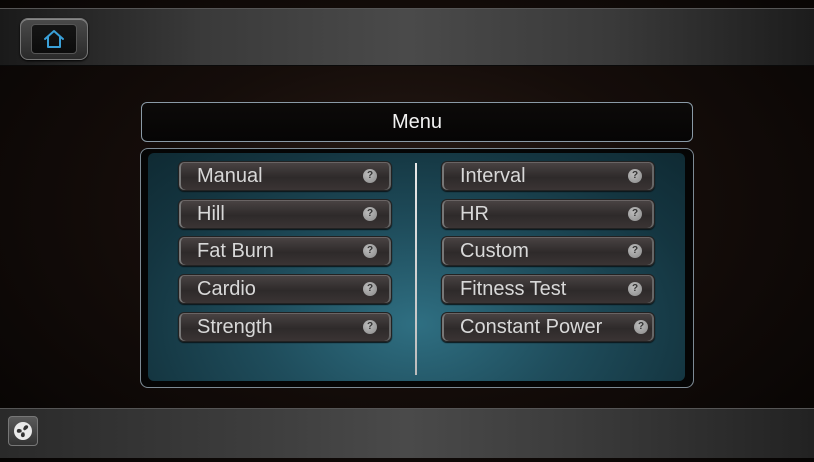  I want to click on home-icon-frame, so click(54, 39).